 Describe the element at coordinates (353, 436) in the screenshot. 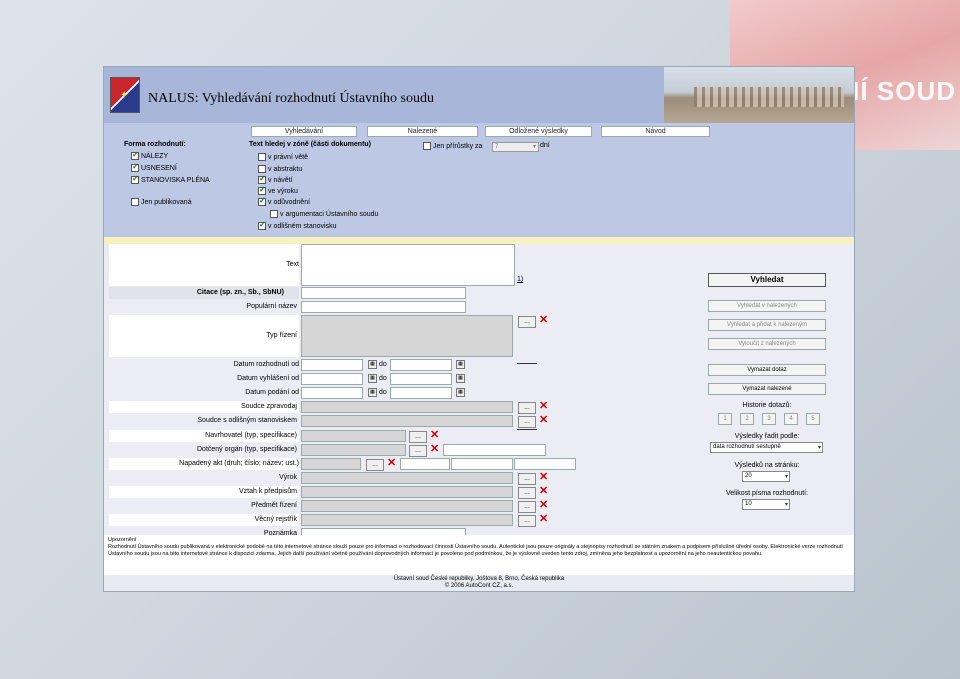

I see `navrhovatel-input` at that location.